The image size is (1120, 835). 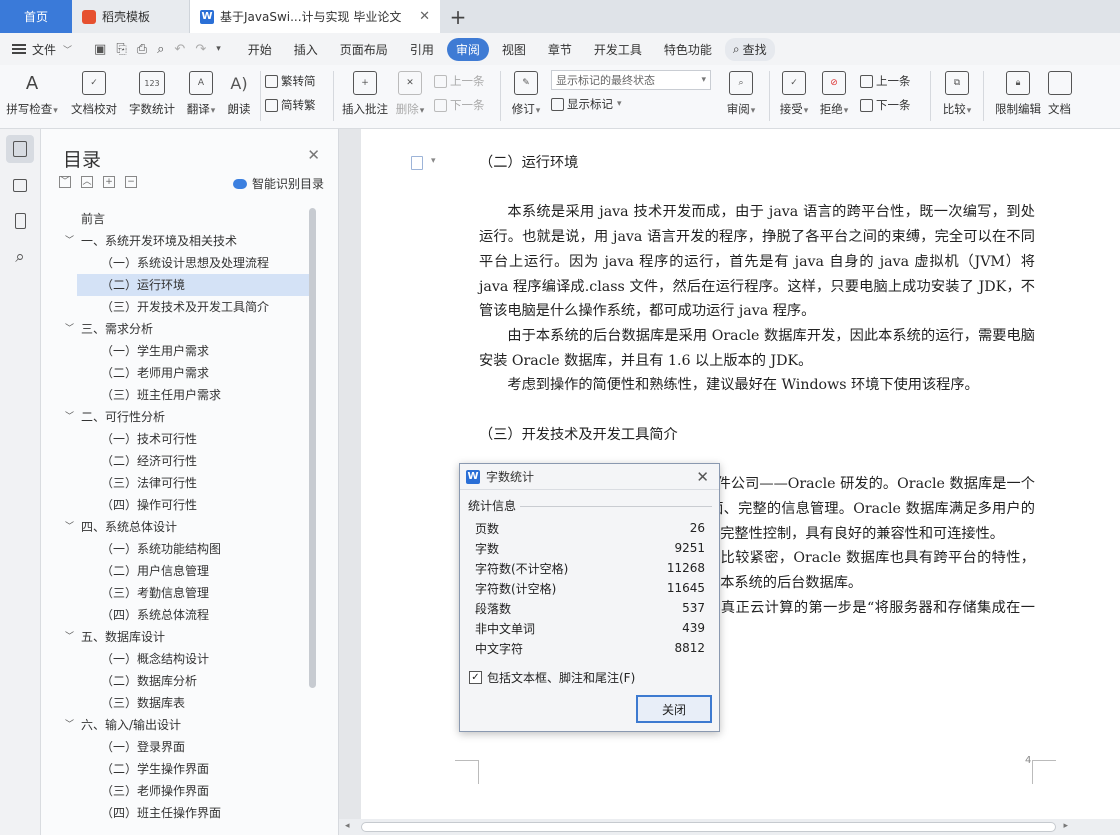 What do you see at coordinates (193, 747) in the screenshot?
I see `toc-item: （一）登录界面` at bounding box center [193, 747].